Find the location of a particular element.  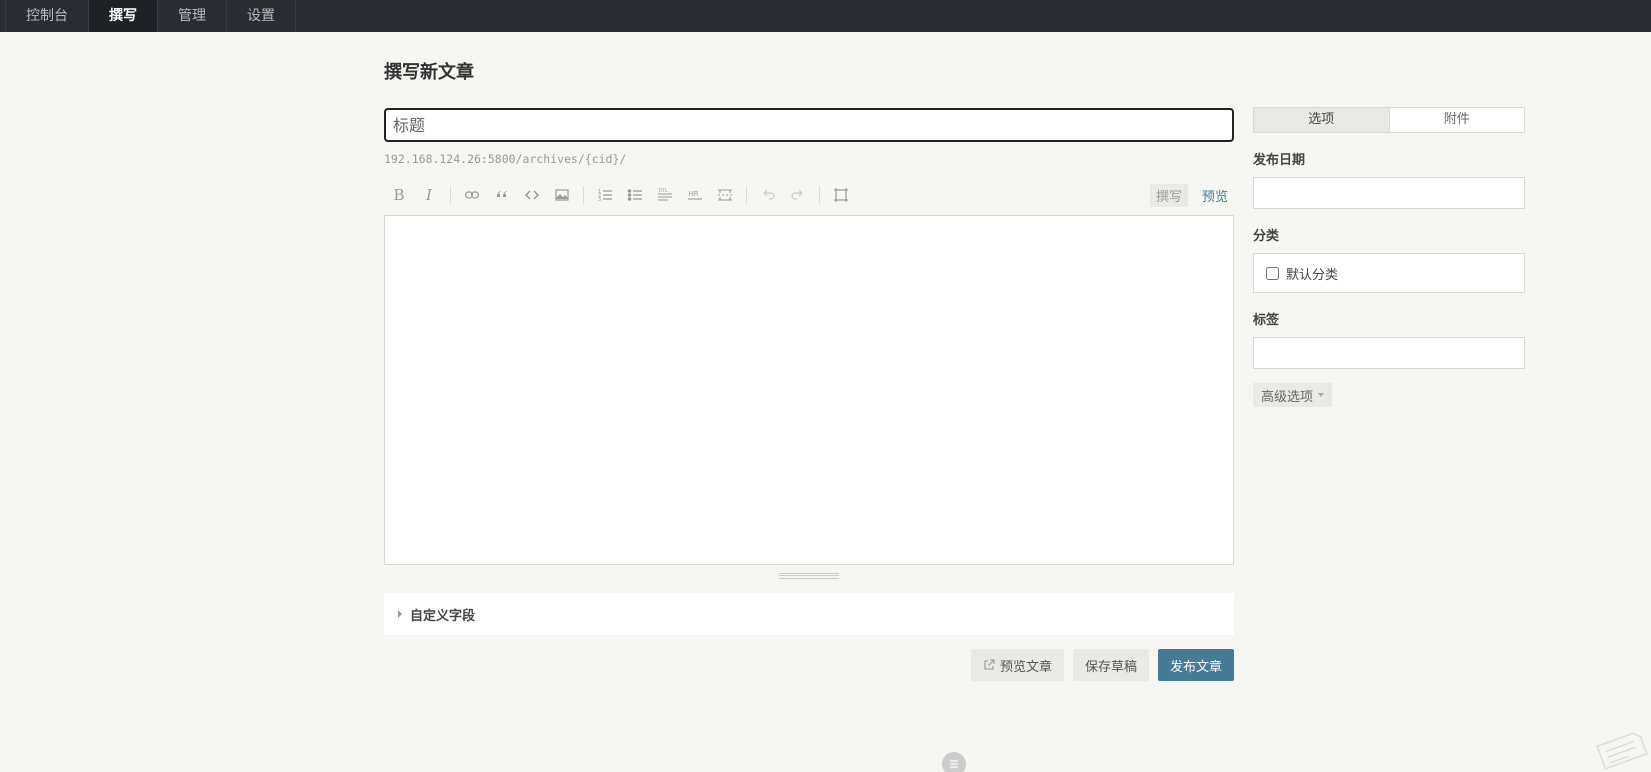

code-icon is located at coordinates (532, 195).